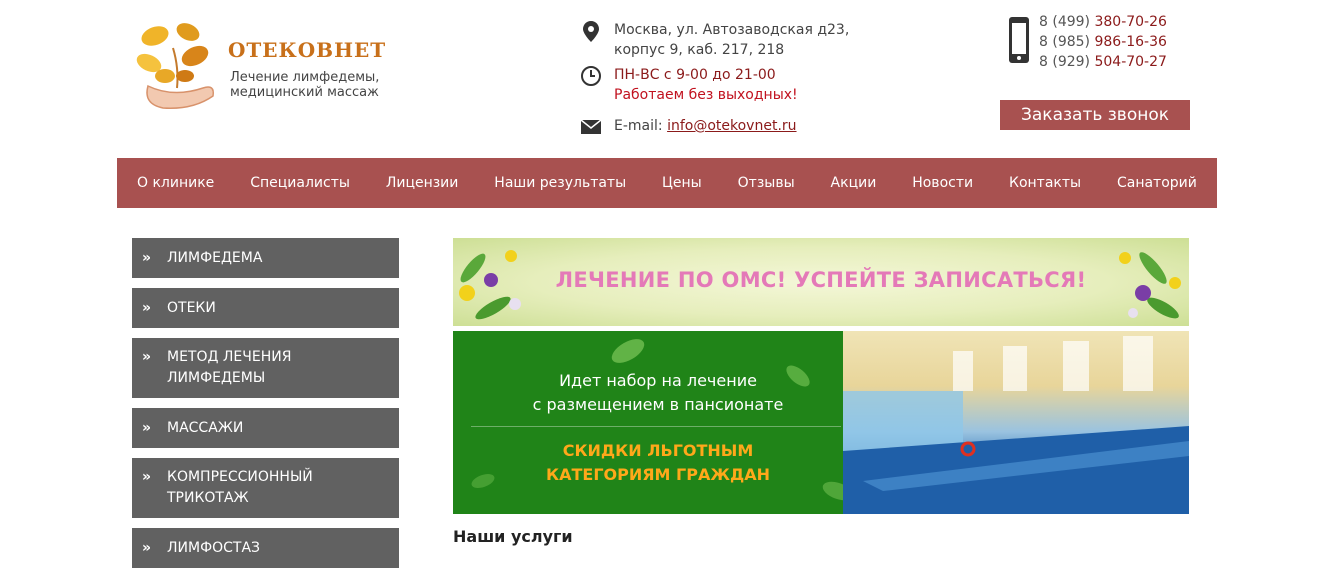  What do you see at coordinates (513, 536) in the screenshot?
I see `services-heading: Наши услуги` at bounding box center [513, 536].